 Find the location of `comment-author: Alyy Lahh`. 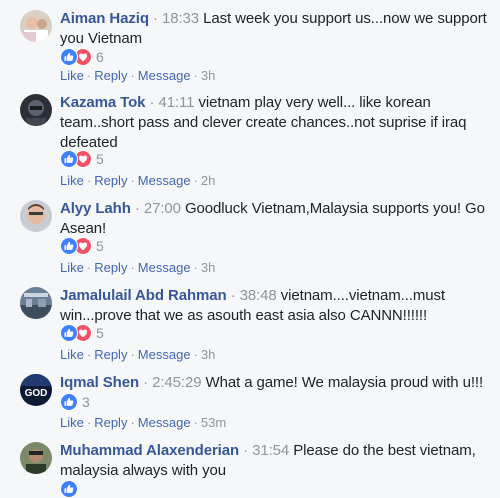

comment-author: Alyy Lahh is located at coordinates (95, 208).